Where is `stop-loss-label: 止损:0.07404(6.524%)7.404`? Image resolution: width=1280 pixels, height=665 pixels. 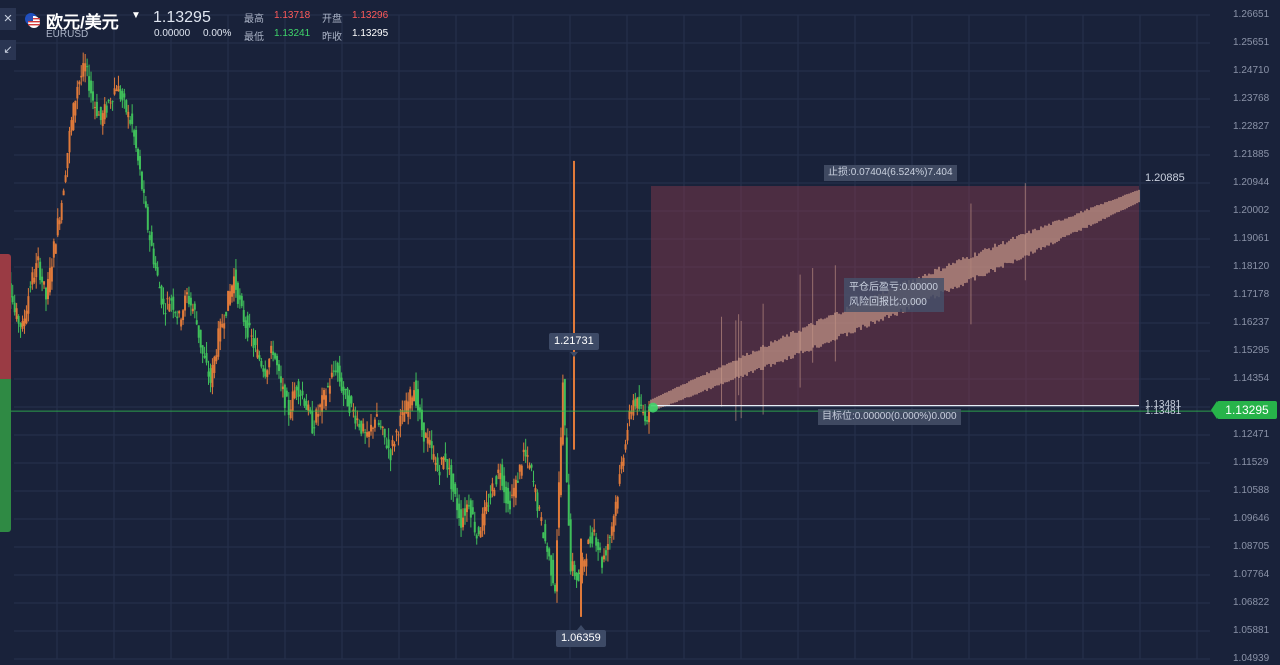 stop-loss-label: 止损:0.07404(6.524%)7.404 is located at coordinates (890, 173).